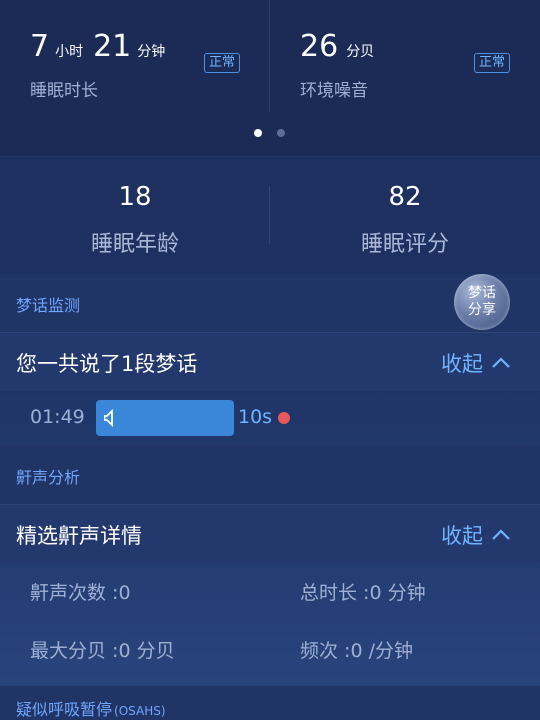  What do you see at coordinates (404, 244) in the screenshot?
I see `sleep-score-label: 睡眠评分` at bounding box center [404, 244].